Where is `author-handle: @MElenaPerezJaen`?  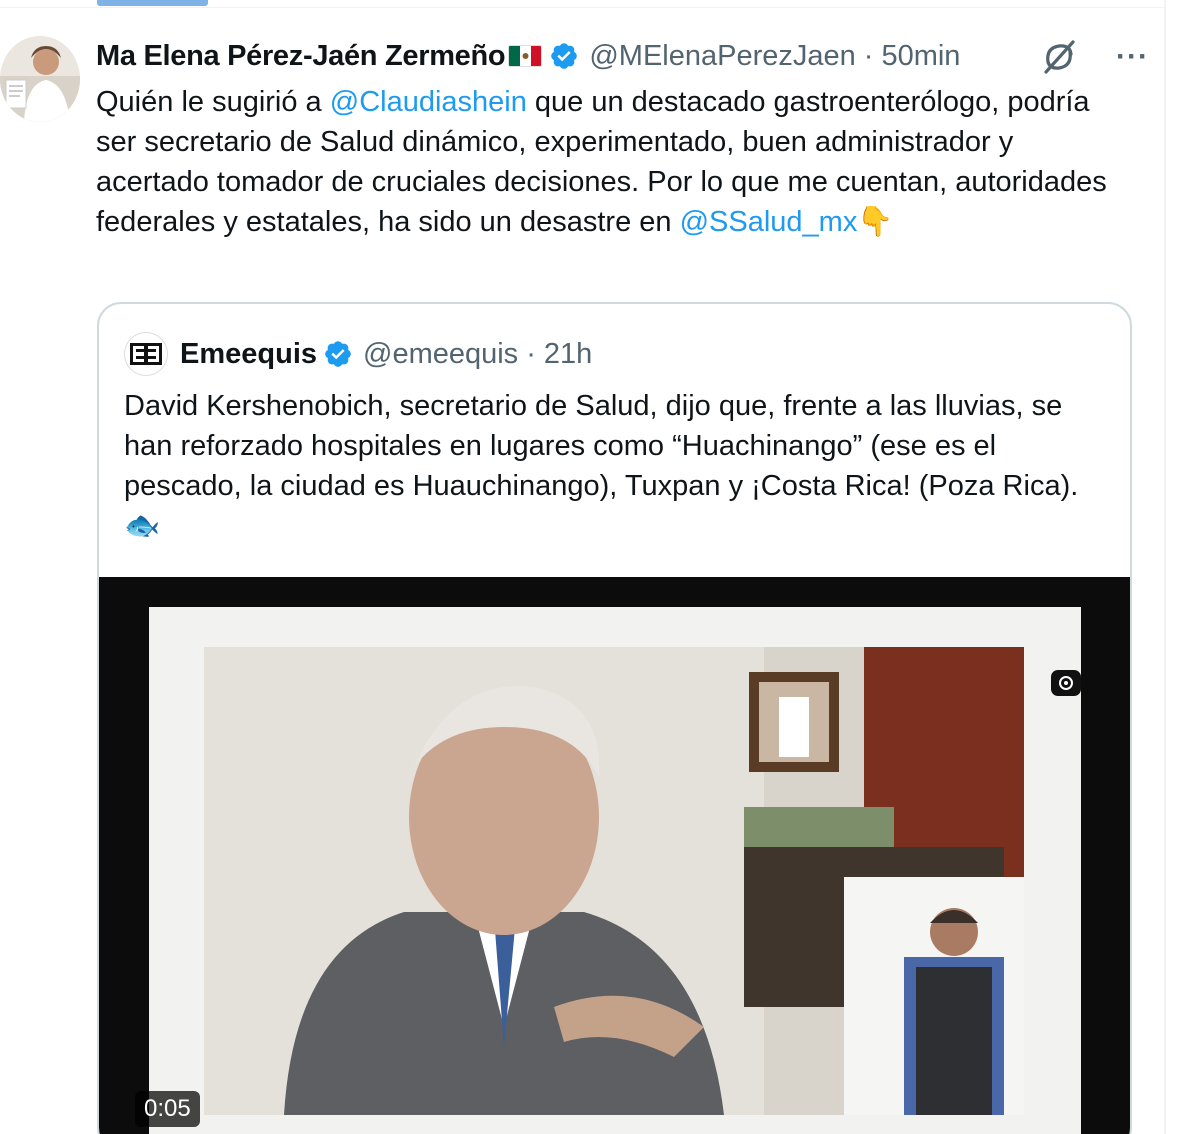 author-handle: @MElenaPerezJaen is located at coordinates (722, 56).